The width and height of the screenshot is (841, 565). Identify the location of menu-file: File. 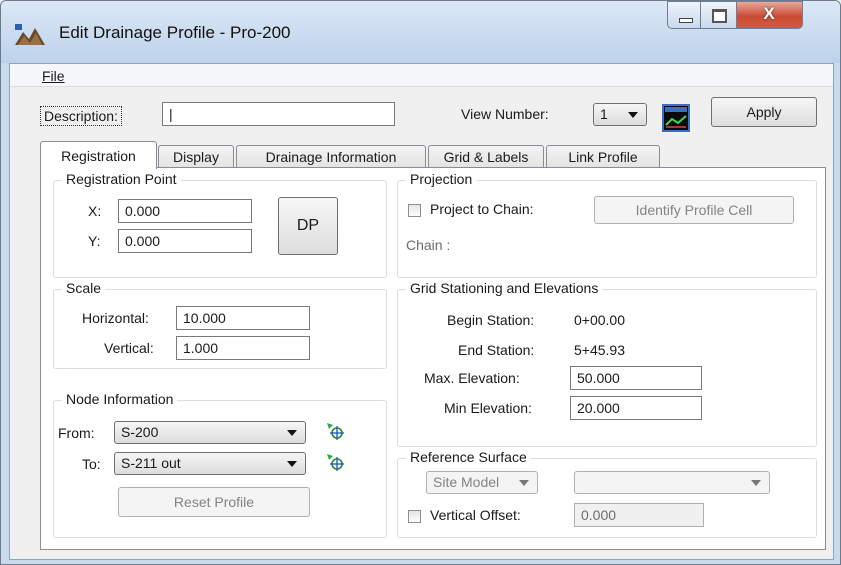
(53, 76).